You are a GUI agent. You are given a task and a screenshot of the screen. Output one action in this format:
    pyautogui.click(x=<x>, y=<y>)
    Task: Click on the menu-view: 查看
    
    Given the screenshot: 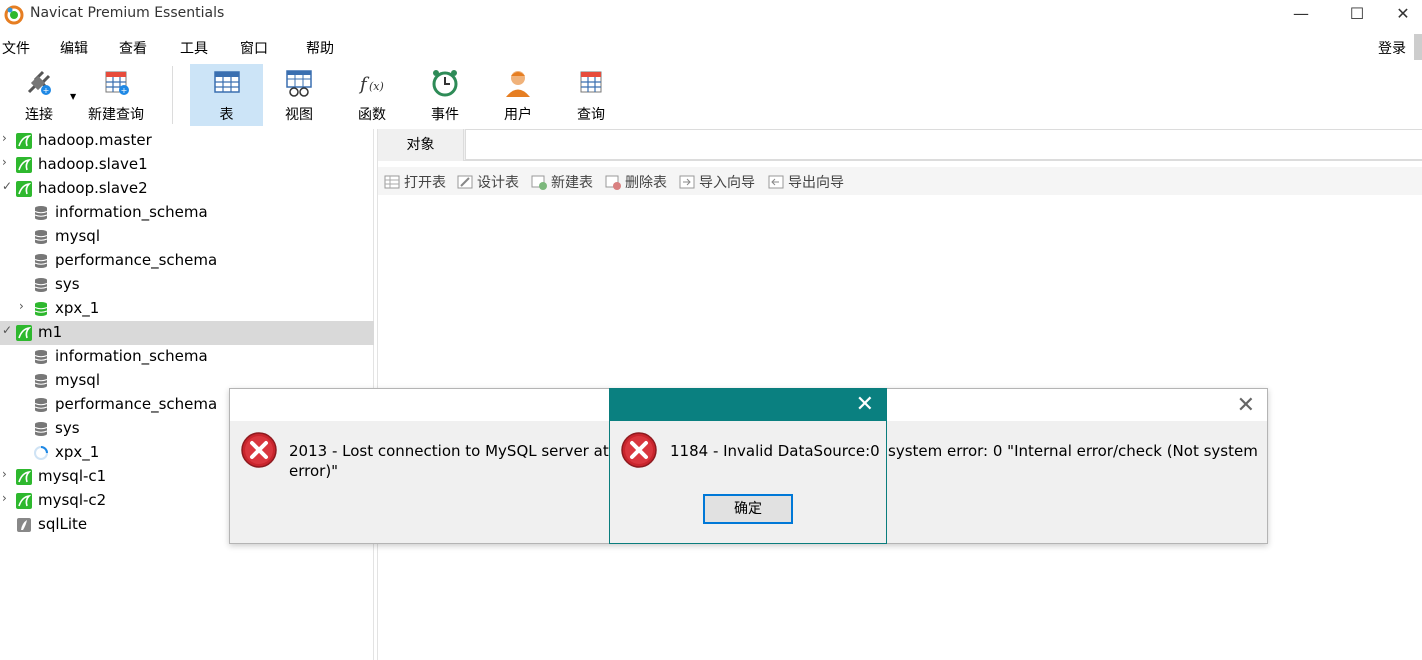 What is the action you would take?
    pyautogui.click(x=133, y=48)
    